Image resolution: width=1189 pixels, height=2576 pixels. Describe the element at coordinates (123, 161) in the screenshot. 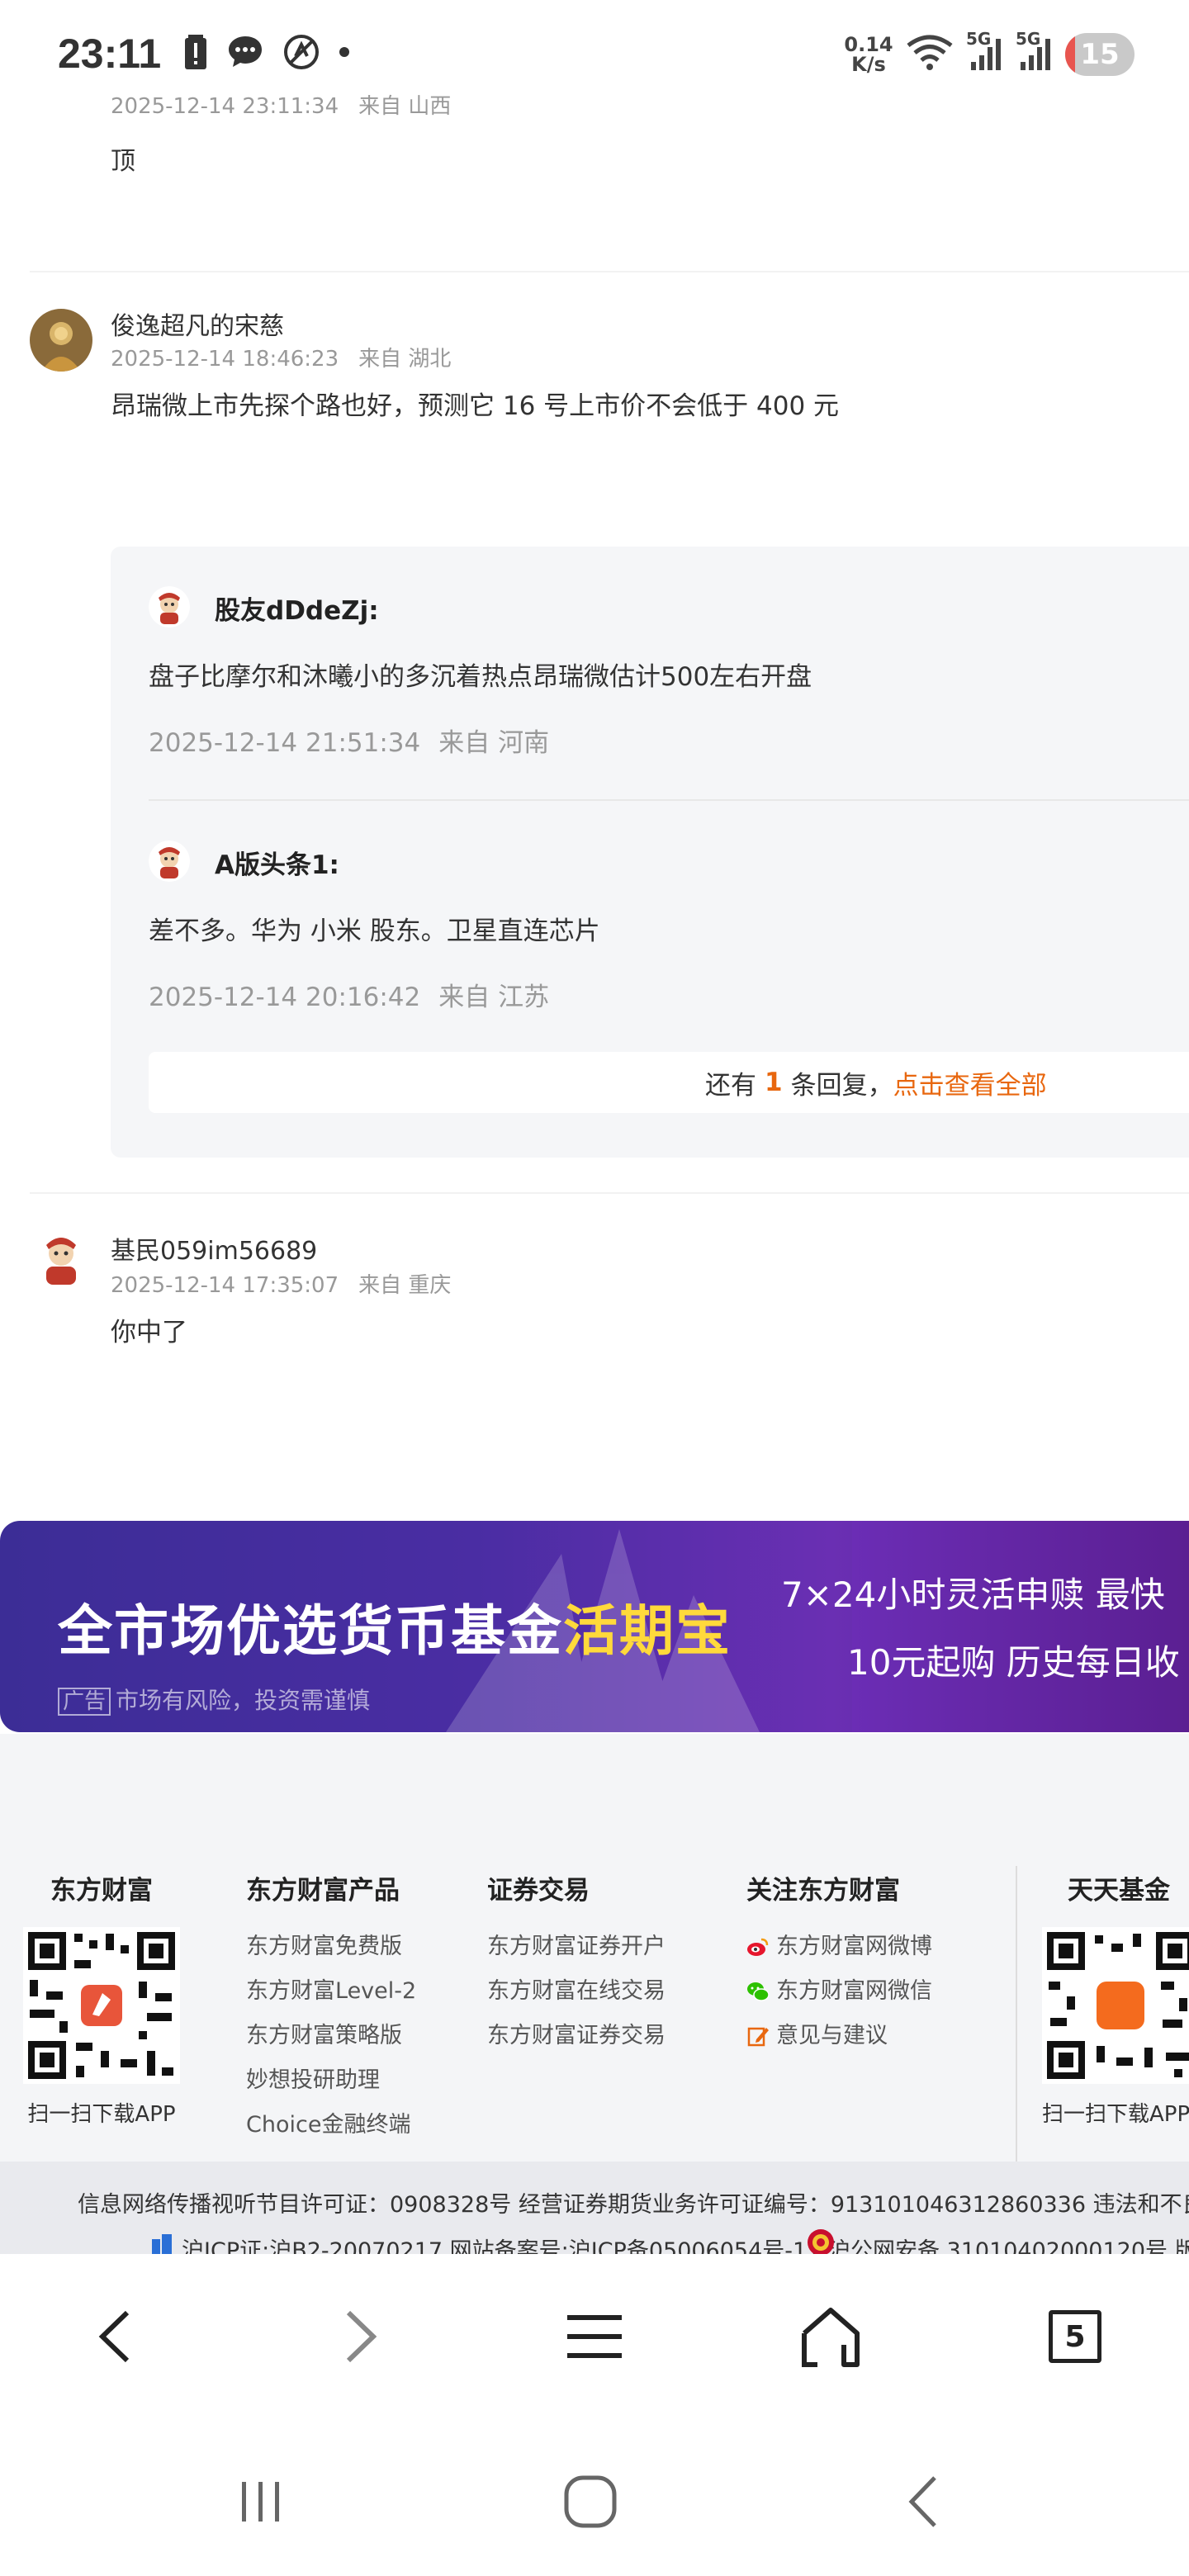

I see `comment-text: 顶` at that location.